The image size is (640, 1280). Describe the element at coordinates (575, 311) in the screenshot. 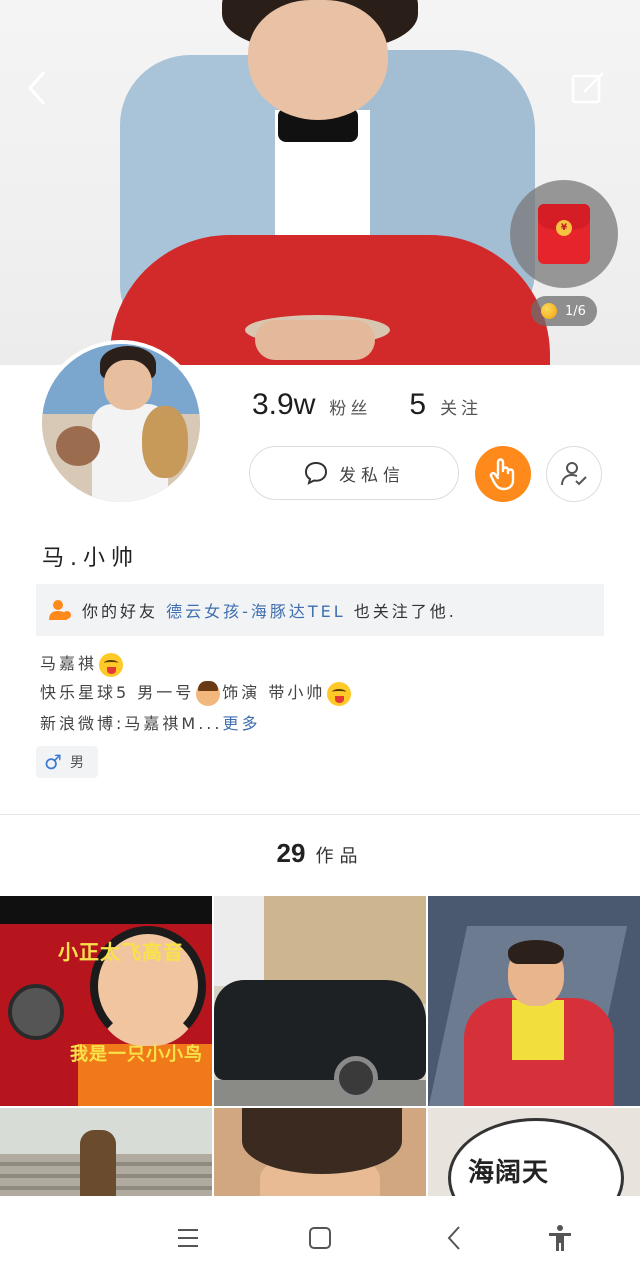

I see `coin-progress-text: 1/6` at that location.